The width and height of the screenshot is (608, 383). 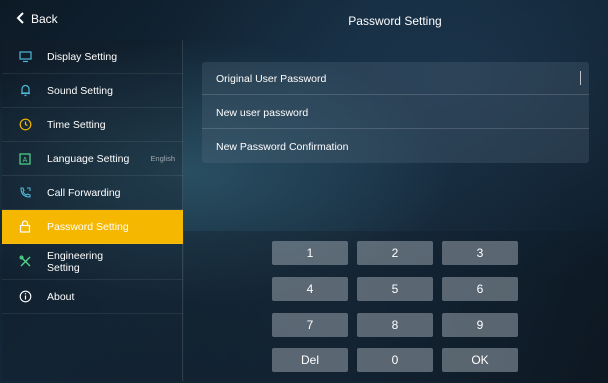 I want to click on current-language: English, so click(x=162, y=158).